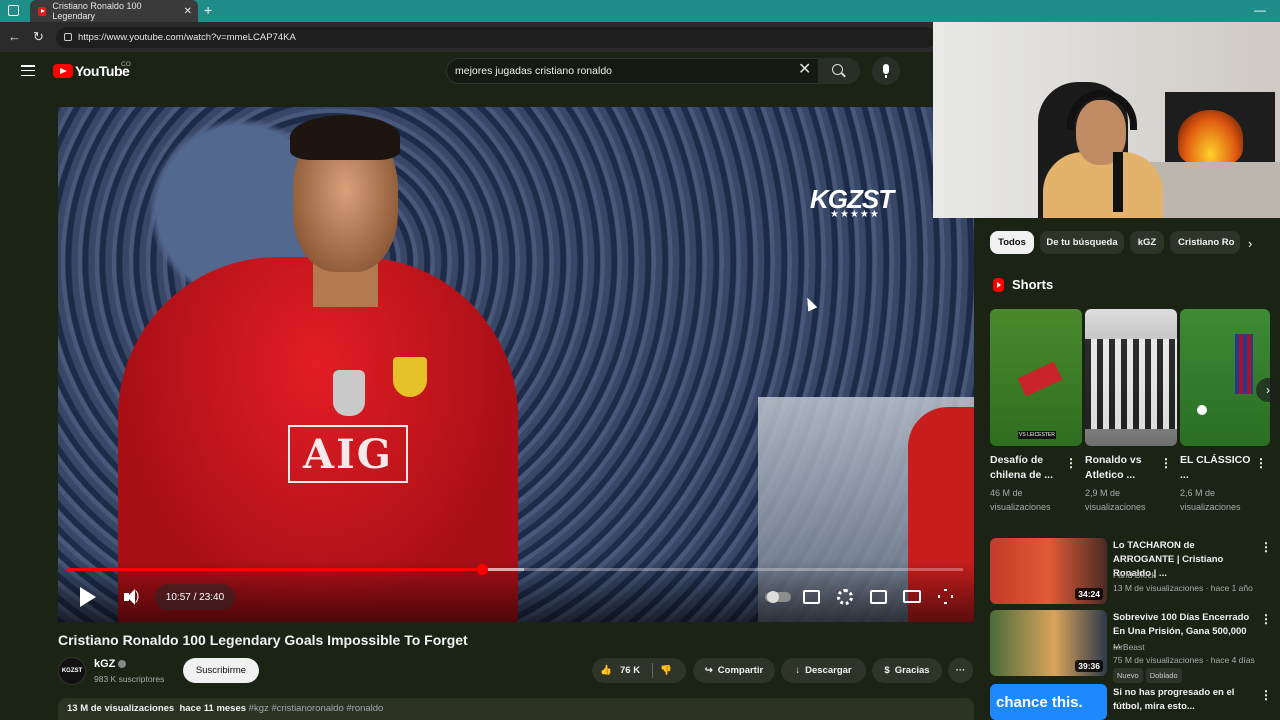 The width and height of the screenshot is (1280, 720). What do you see at coordinates (221, 670) in the screenshot?
I see `subscribe-button: Suscribirme` at bounding box center [221, 670].